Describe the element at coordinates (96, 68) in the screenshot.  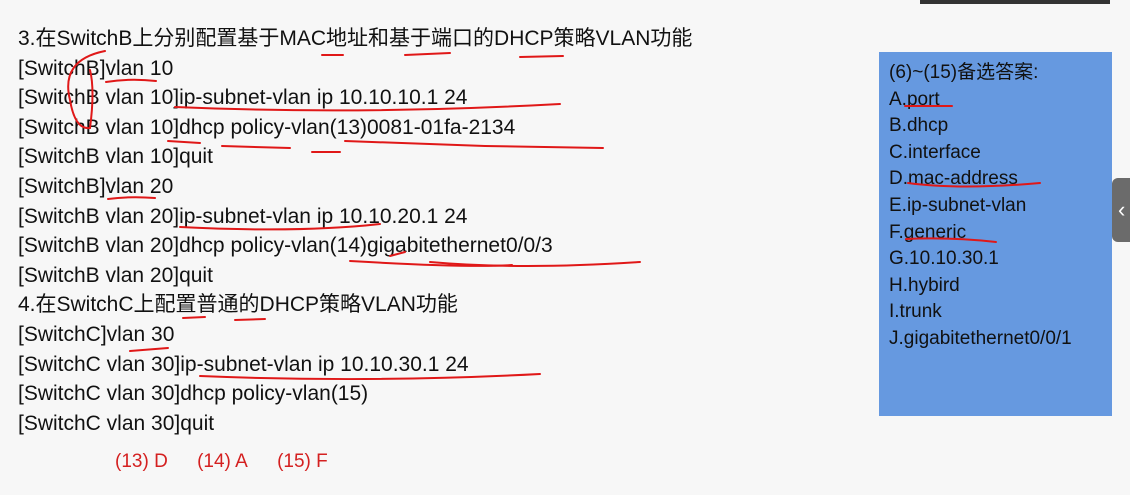
I see `code-line: [SwitchB]vlan 10` at that location.